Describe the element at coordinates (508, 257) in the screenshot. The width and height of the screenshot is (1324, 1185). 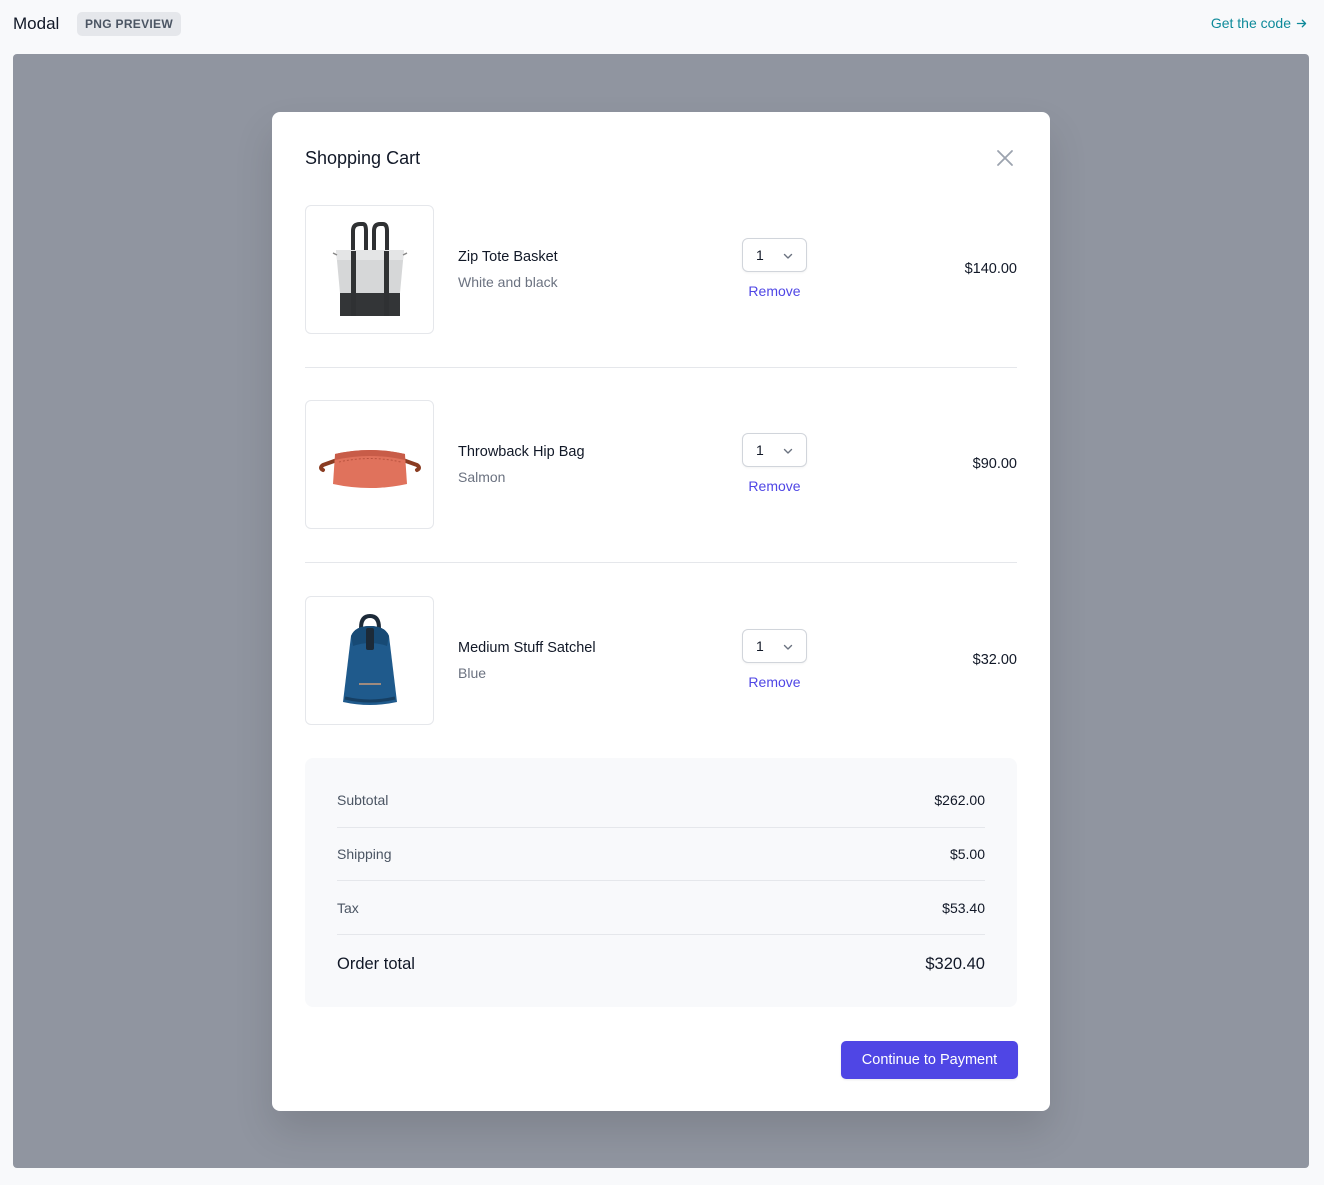
I see `item-name: Zip Tote Basket` at that location.